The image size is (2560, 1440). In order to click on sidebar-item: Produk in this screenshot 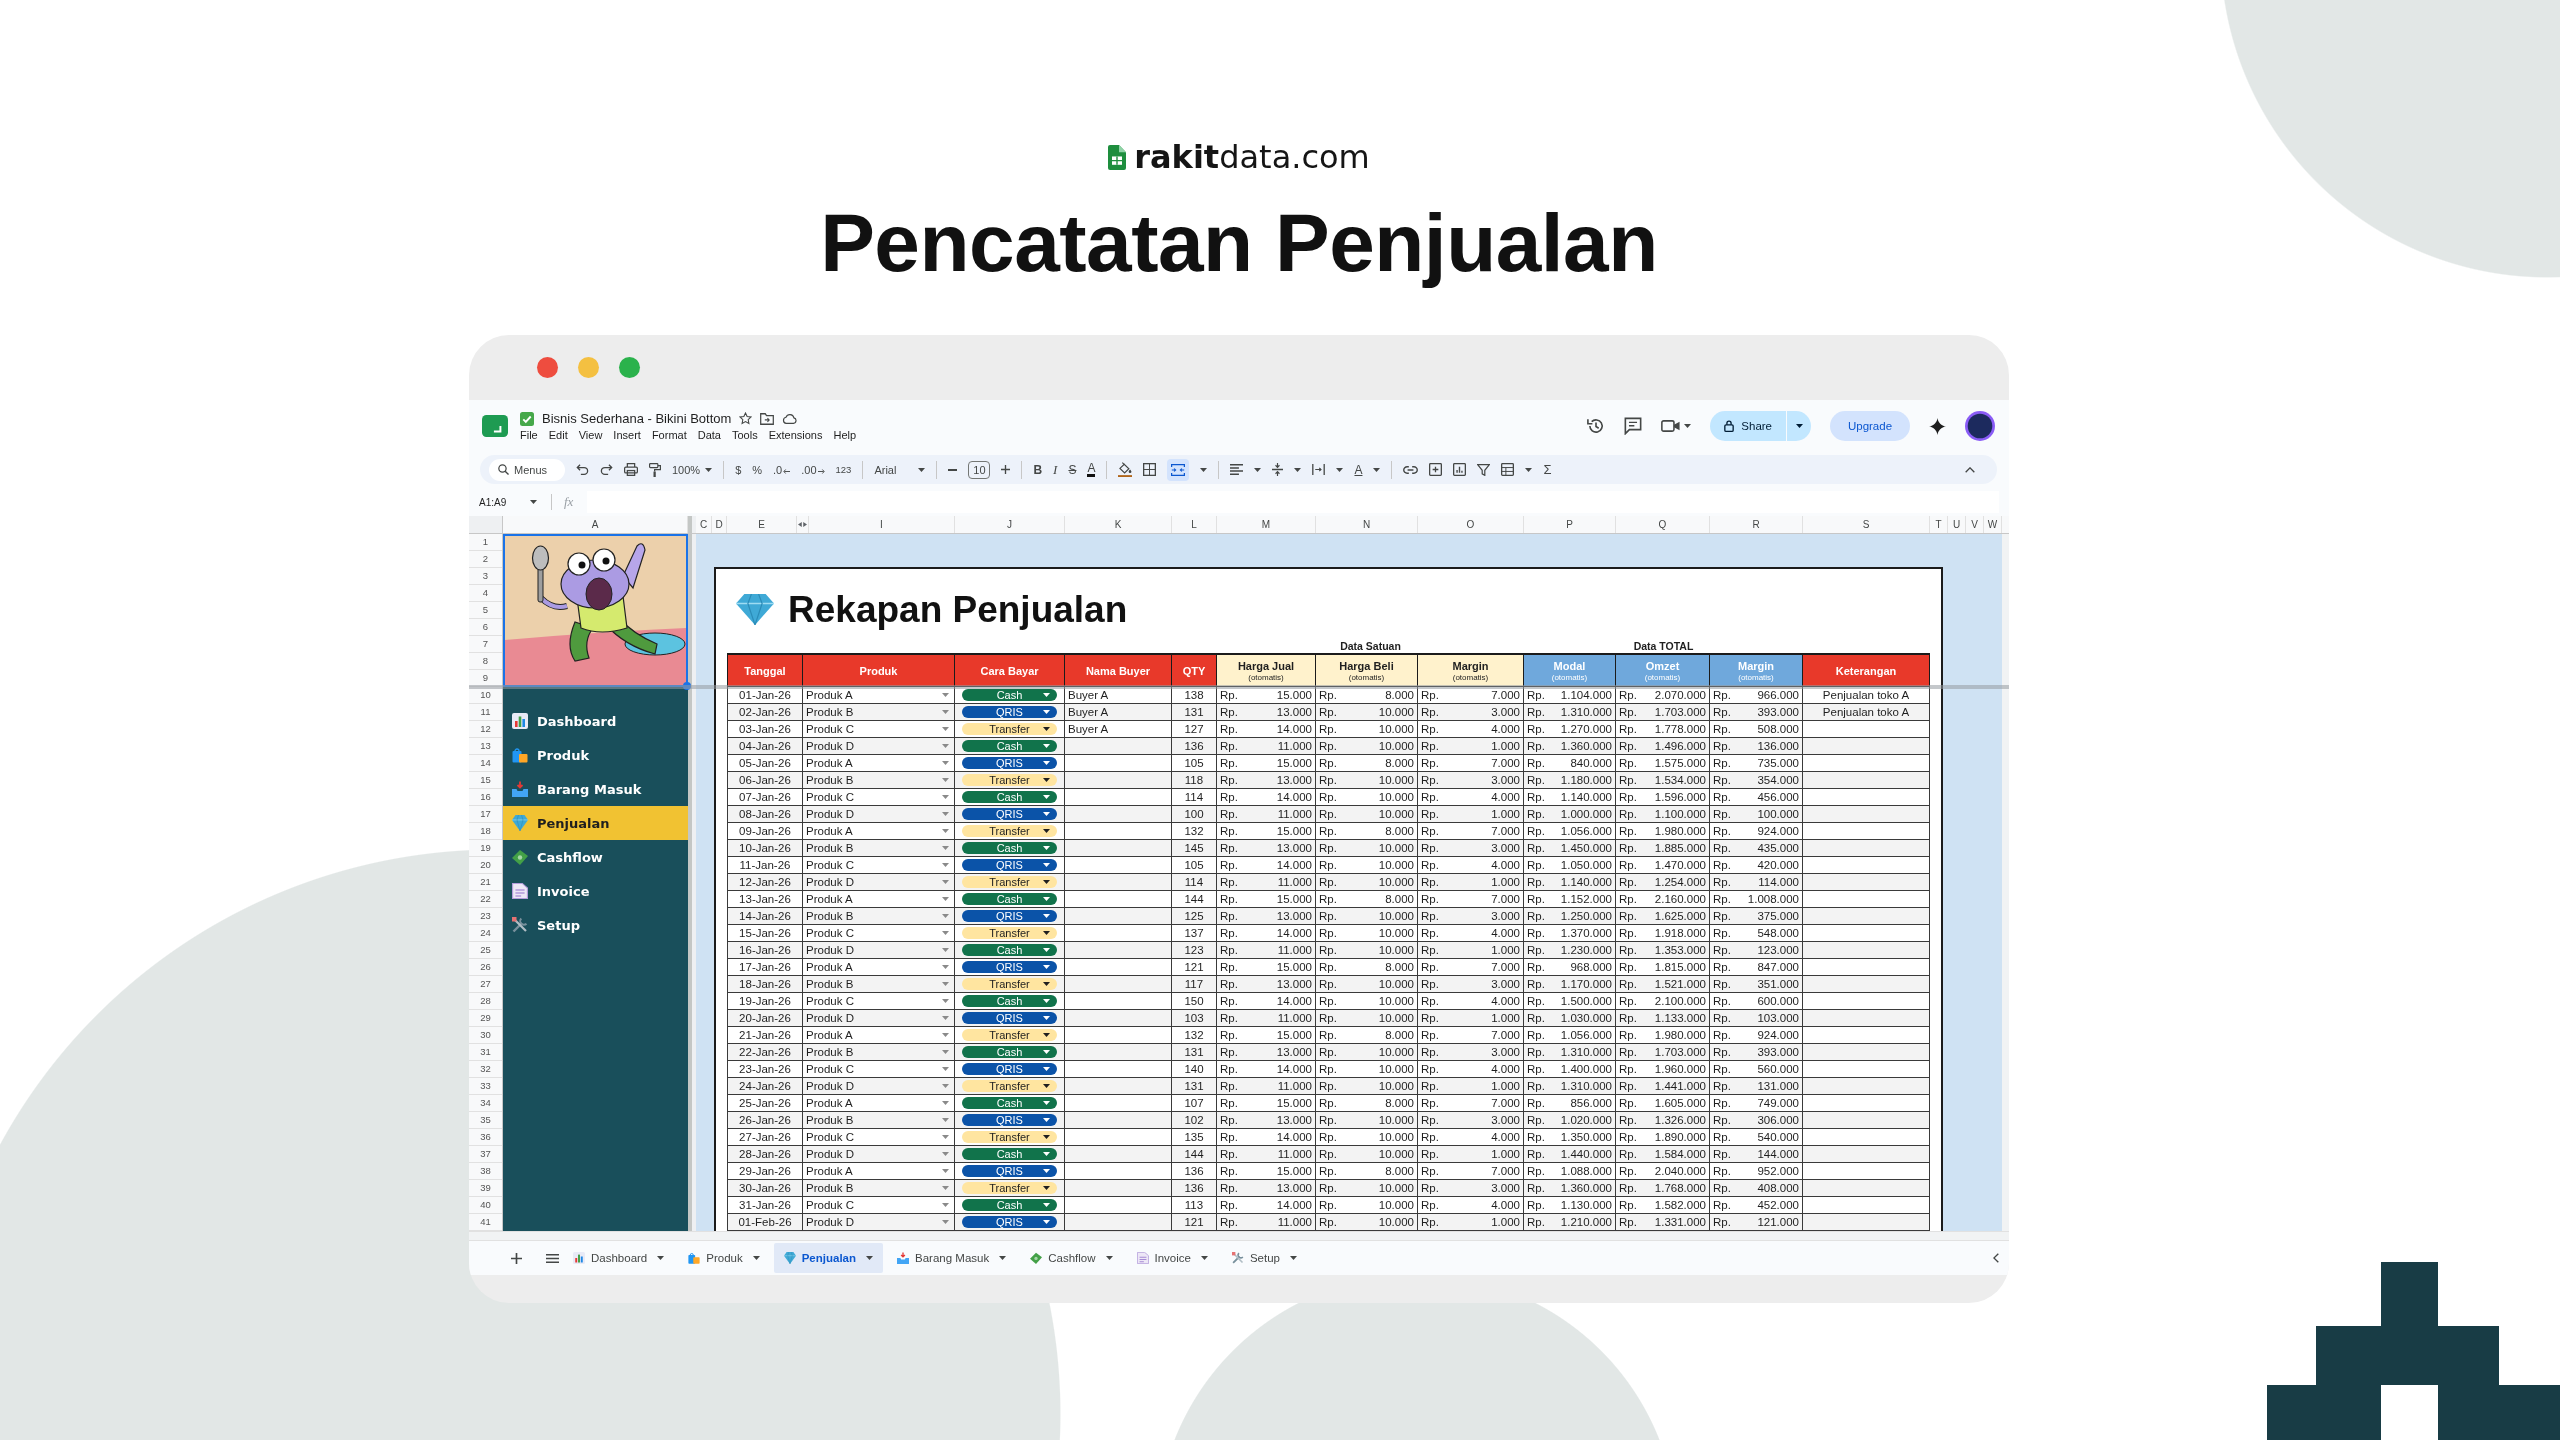, I will do `click(595, 755)`.